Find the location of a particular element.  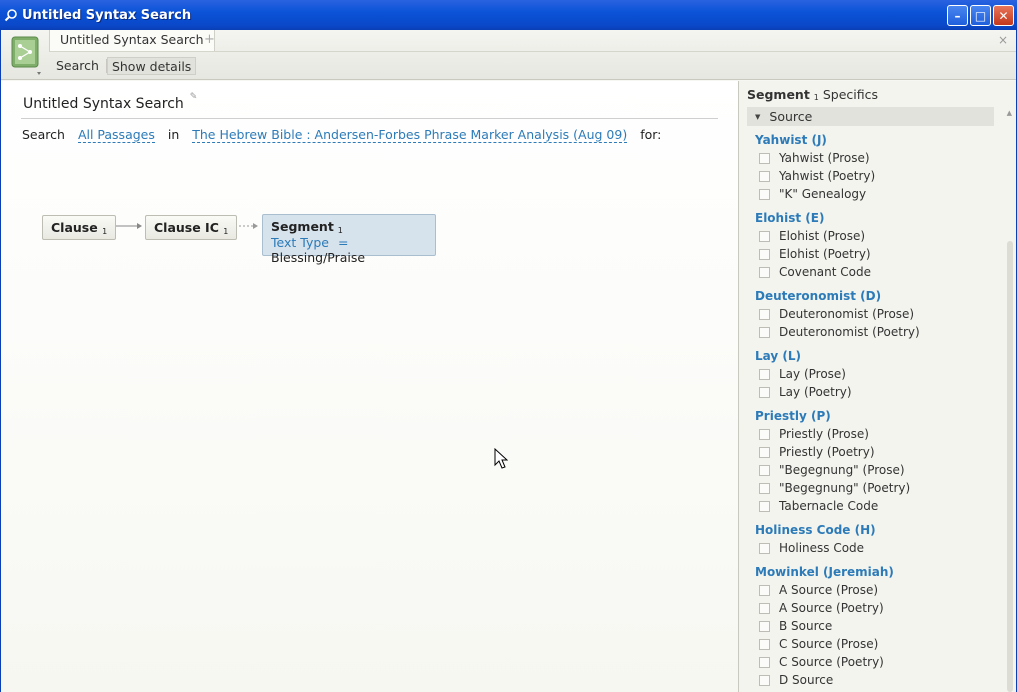

source-option: "K" Genealogy is located at coordinates (875, 194).